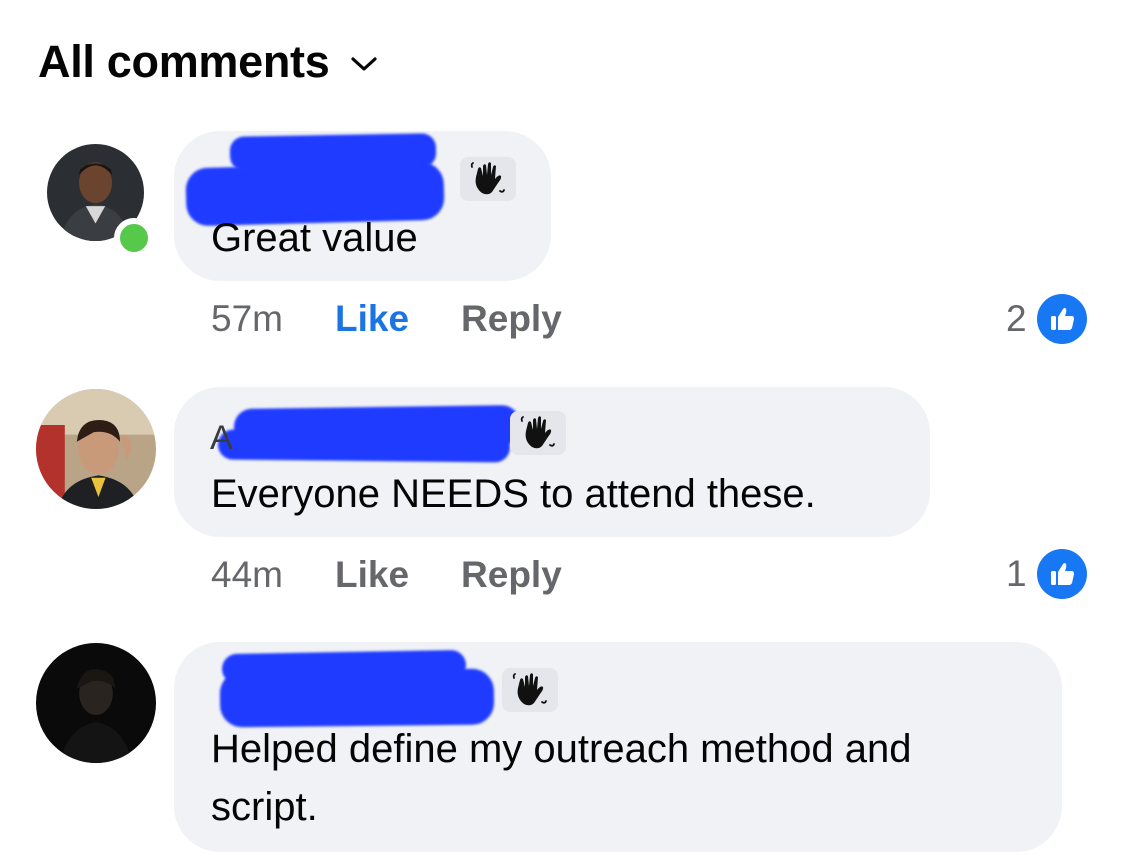 The height and width of the screenshot is (858, 1125). I want to click on comment-bubble: Great value, so click(362, 206).